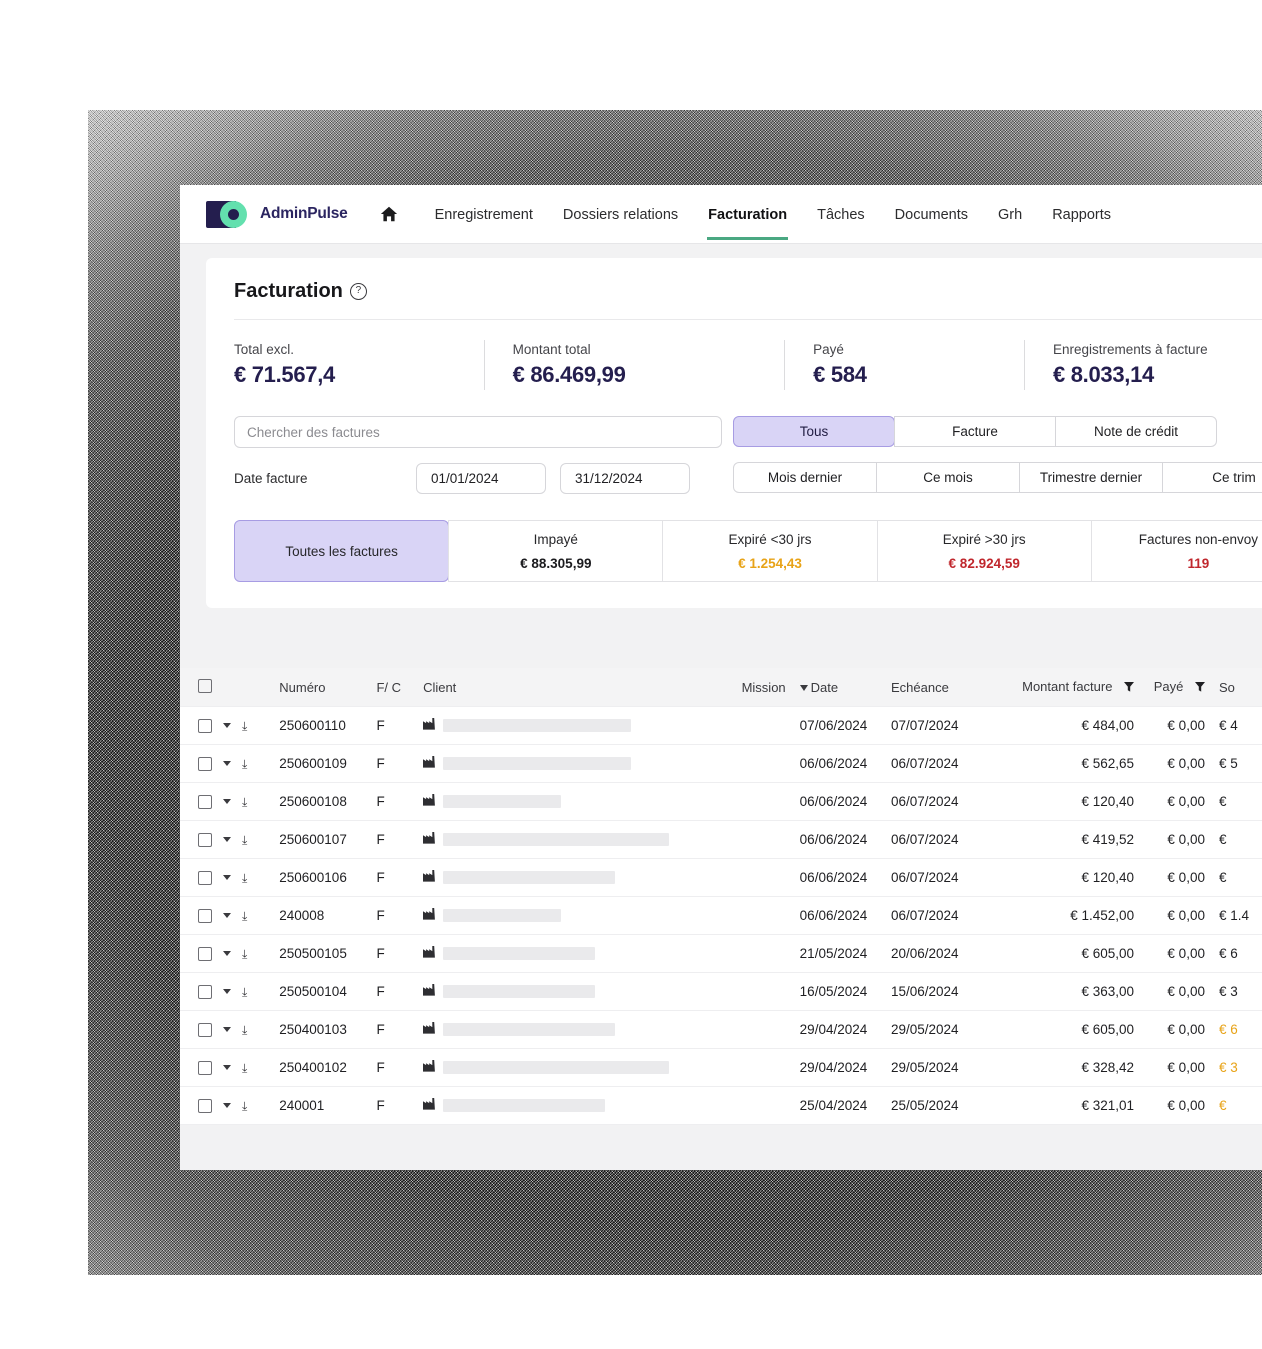 The height and width of the screenshot is (1349, 1262). I want to click on type-filter-note-de-credit: Note de crédit, so click(1136, 431).